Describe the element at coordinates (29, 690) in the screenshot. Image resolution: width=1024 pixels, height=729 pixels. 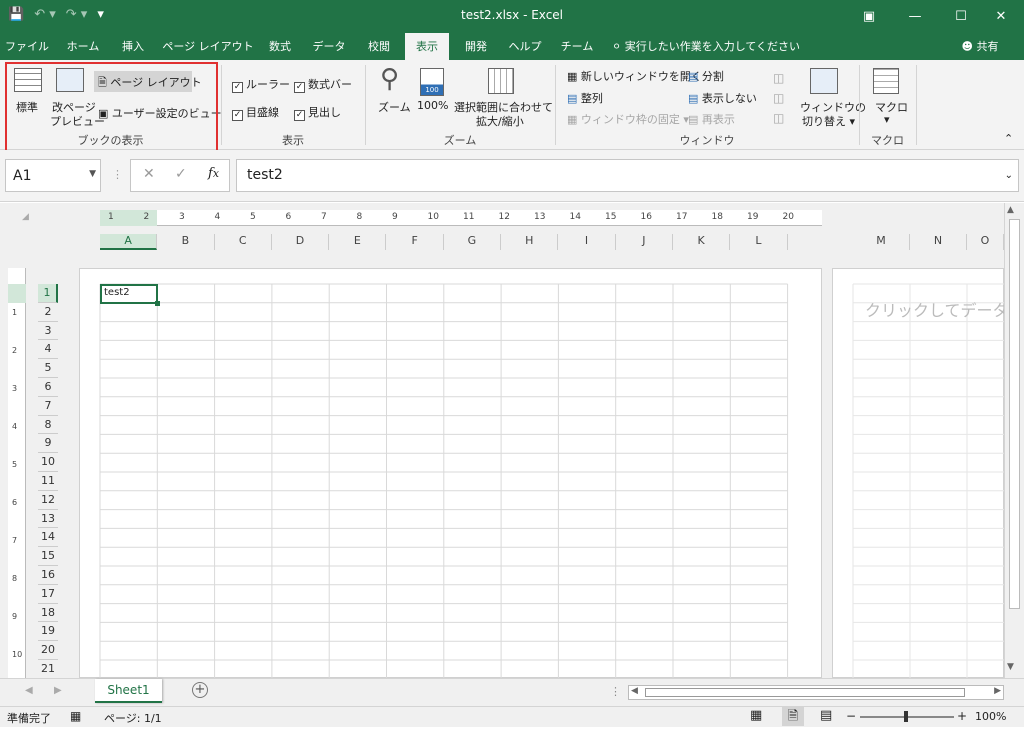
I see `prev-sheet-icon: ◀` at that location.